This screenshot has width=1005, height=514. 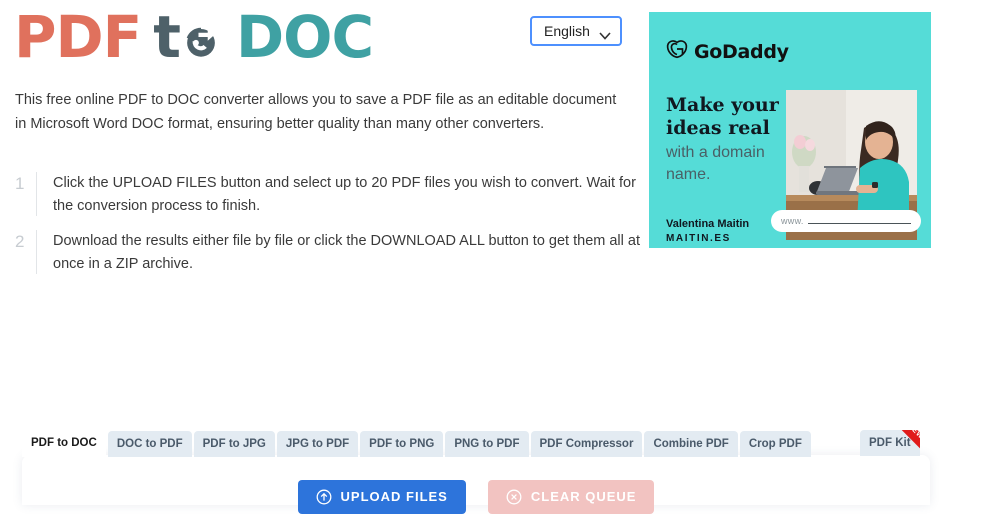 What do you see at coordinates (722, 116) in the screenshot?
I see `ad-headline: Make your ideas real` at bounding box center [722, 116].